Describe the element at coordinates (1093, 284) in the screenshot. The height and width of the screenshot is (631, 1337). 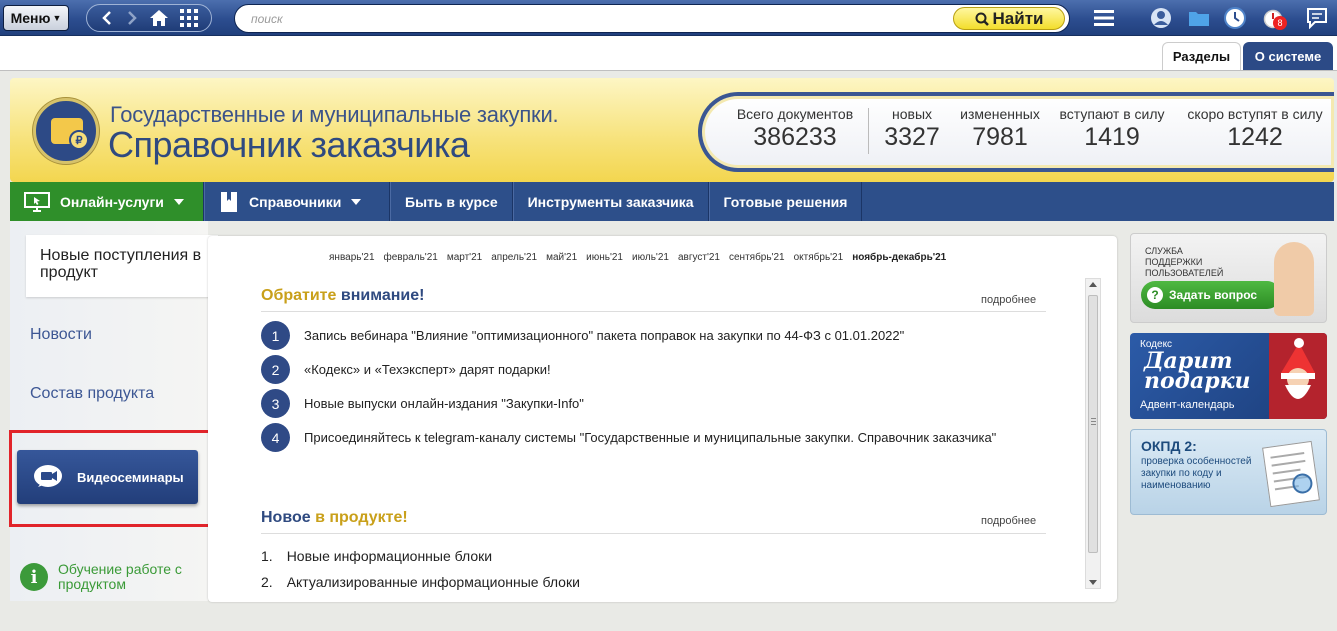
I see `scroll-up-icon` at that location.